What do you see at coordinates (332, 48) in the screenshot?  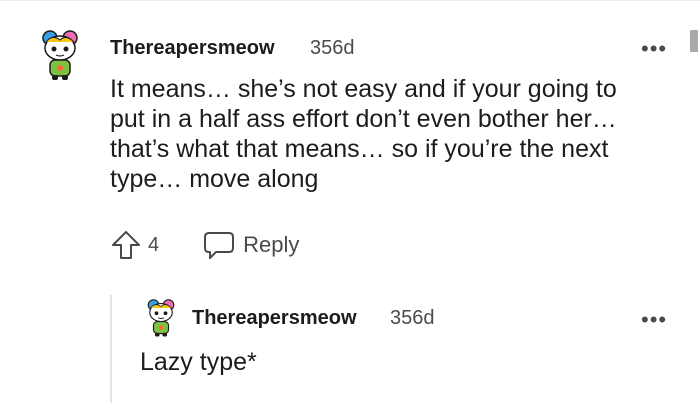 I see `comment-age: 356d` at bounding box center [332, 48].